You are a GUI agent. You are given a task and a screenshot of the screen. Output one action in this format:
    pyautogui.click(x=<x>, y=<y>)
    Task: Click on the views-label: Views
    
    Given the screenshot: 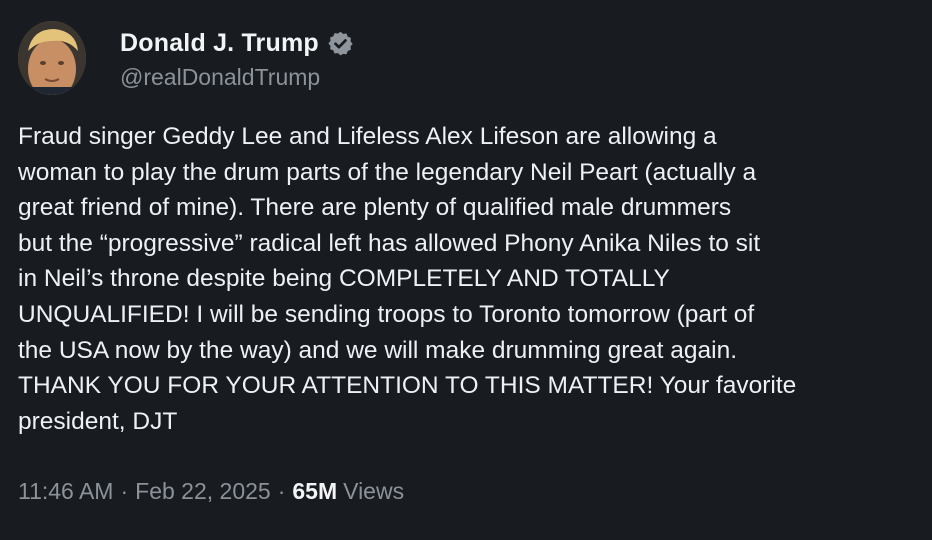 What is the action you would take?
    pyautogui.click(x=373, y=491)
    